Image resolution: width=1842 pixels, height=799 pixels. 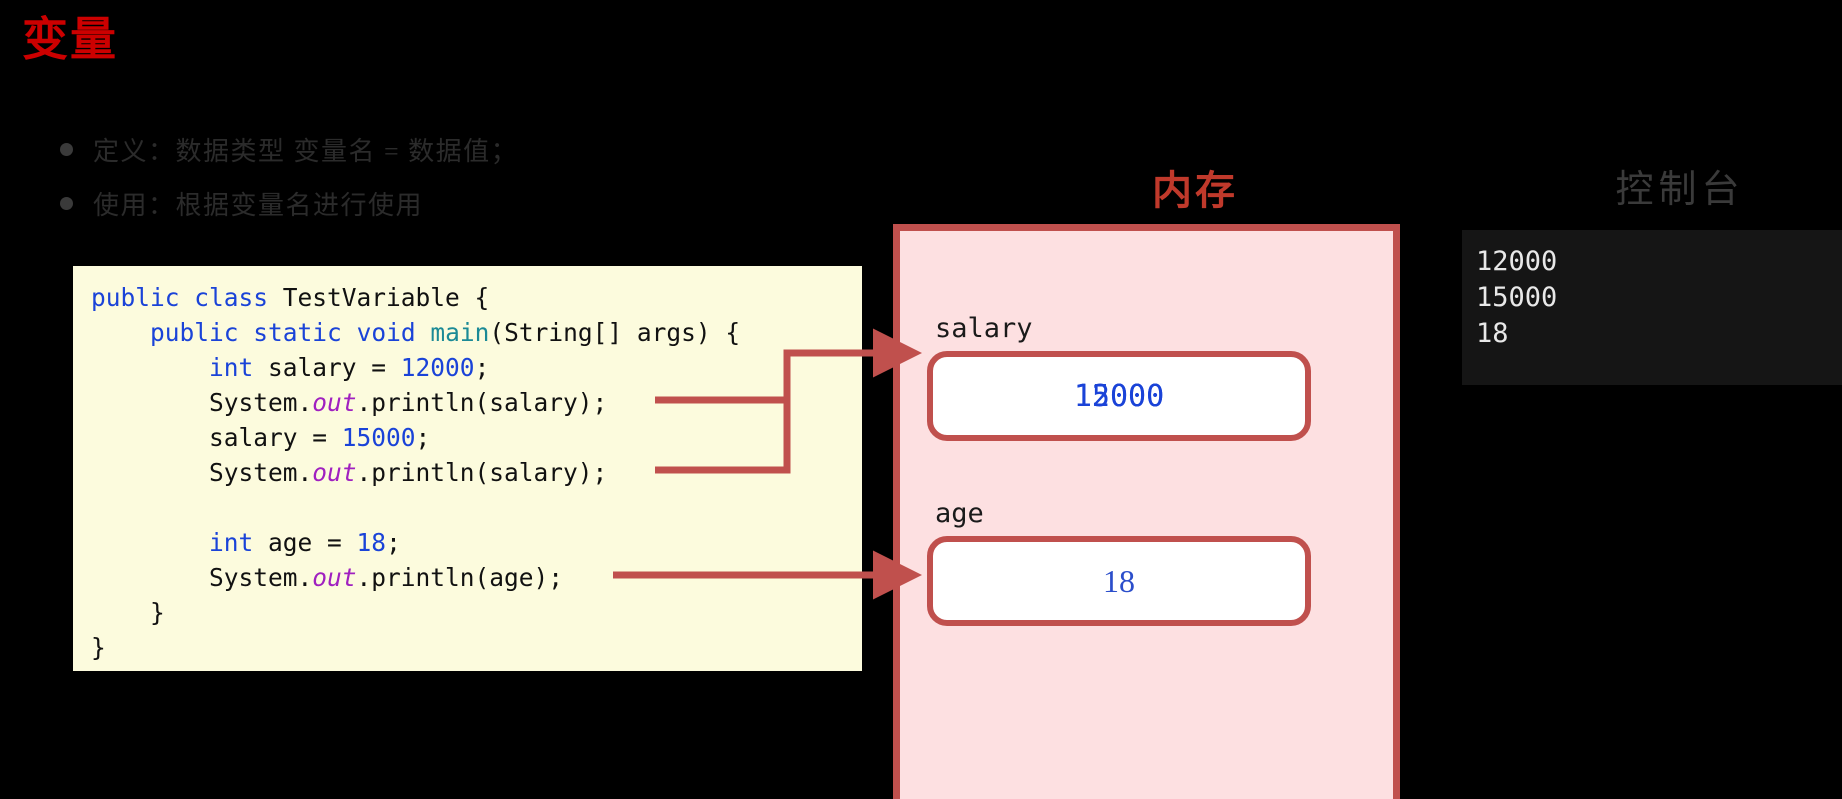 I want to click on code-token: TestVariable {, so click(x=379, y=297).